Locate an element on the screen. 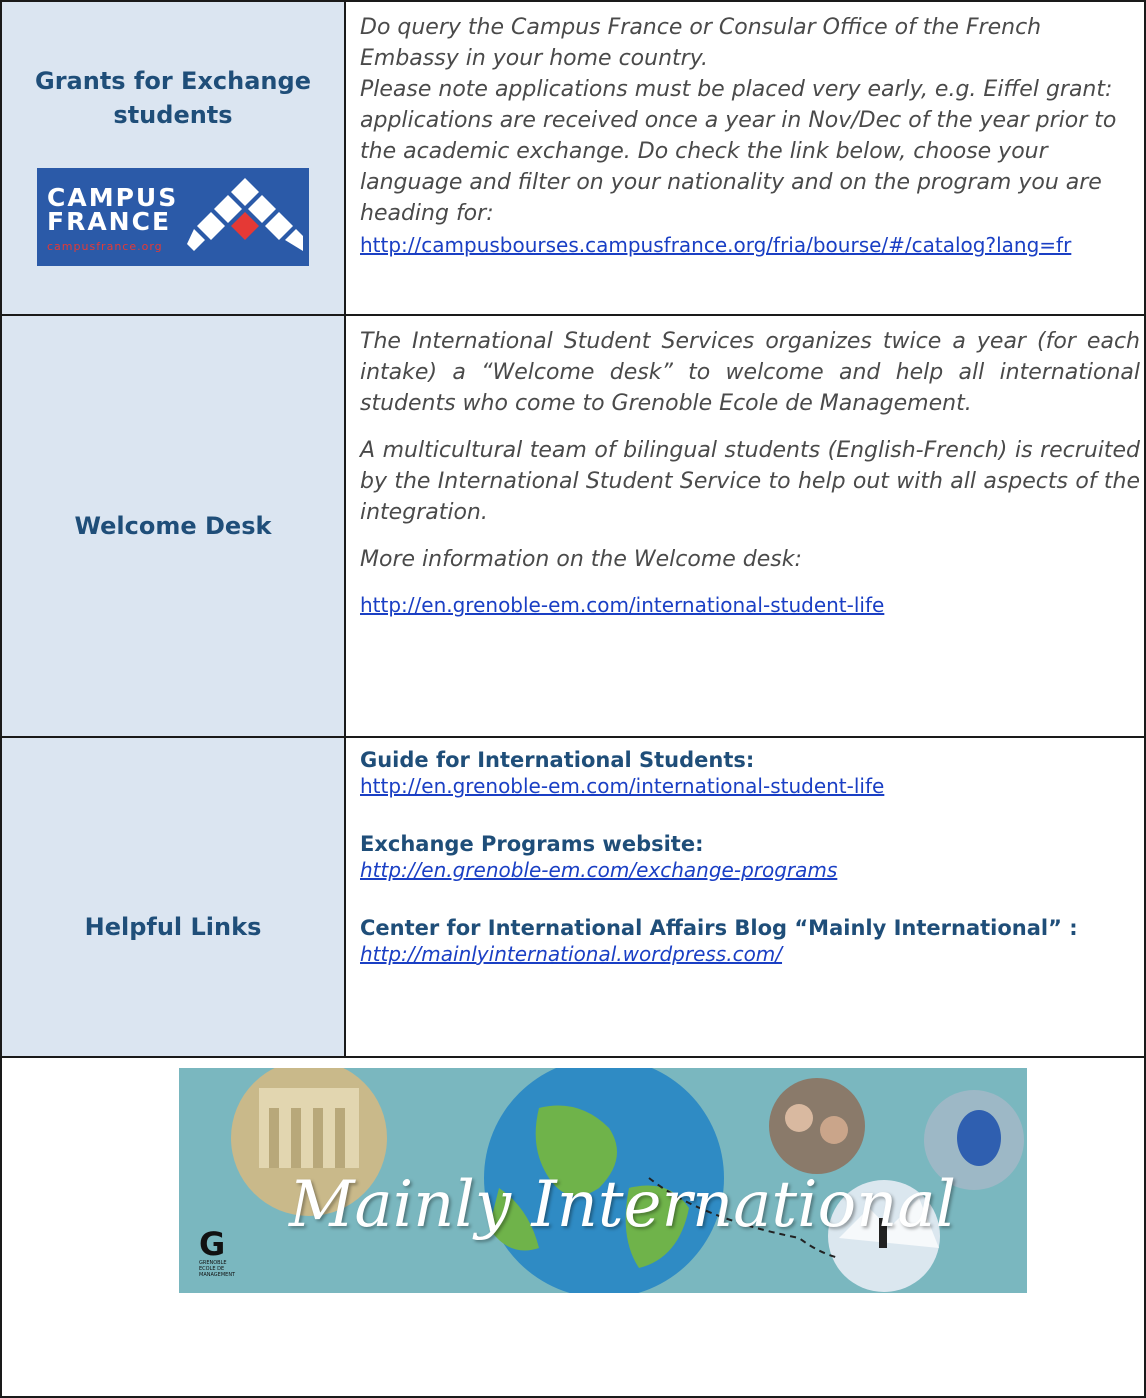 The height and width of the screenshot is (1398, 1146). campus-france-diamond-icon is located at coordinates (245, 214).